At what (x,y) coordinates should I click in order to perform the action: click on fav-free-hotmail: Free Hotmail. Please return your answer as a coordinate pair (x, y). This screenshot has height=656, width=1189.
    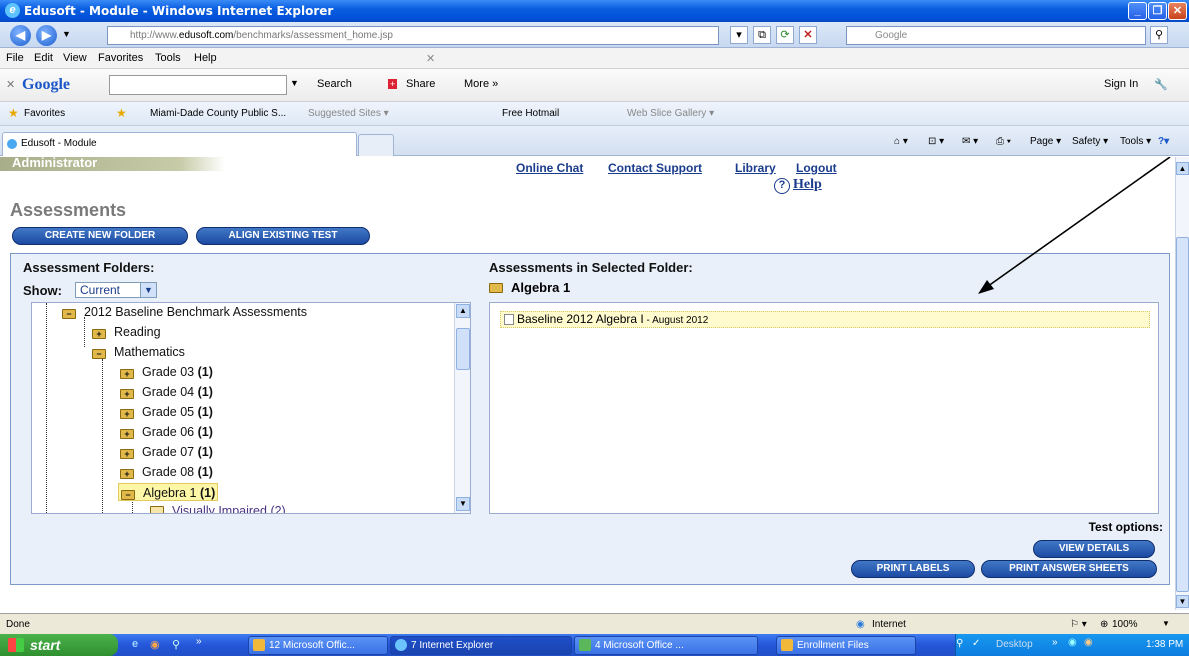
    Looking at the image, I should click on (530, 113).